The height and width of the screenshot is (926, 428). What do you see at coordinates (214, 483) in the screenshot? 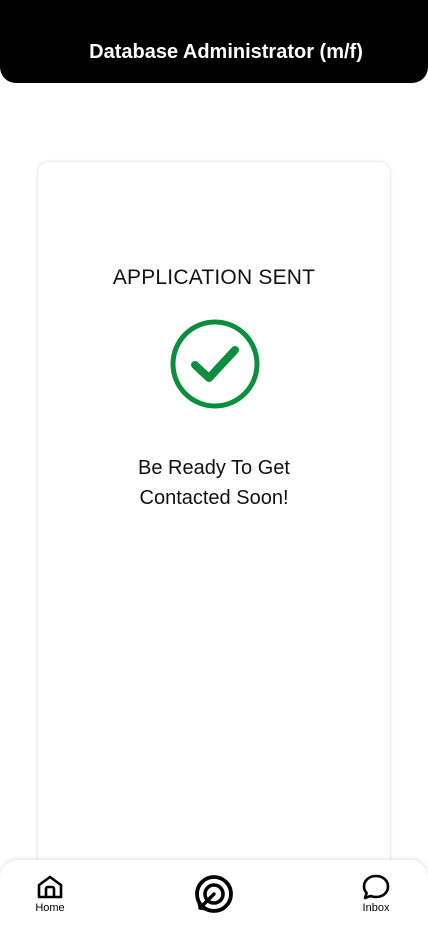
I see `status-message: Be Ready To Get Contacted Soon!` at bounding box center [214, 483].